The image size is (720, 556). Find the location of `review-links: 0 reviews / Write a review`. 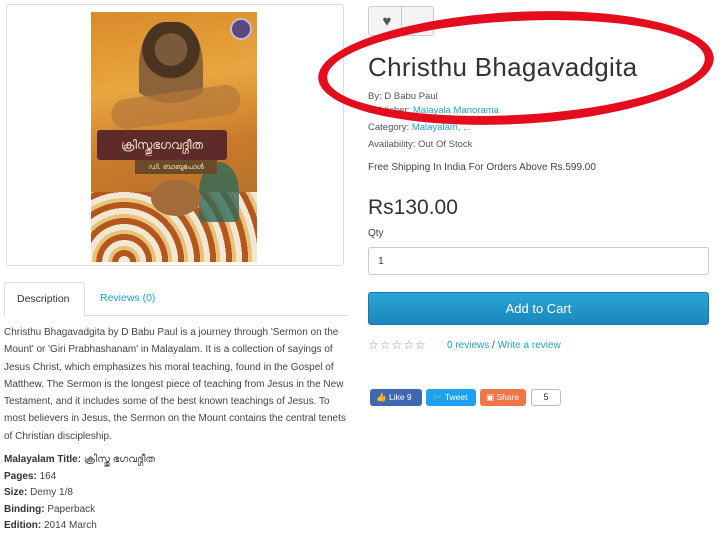

review-links: 0 reviews / Write a review is located at coordinates (504, 345).